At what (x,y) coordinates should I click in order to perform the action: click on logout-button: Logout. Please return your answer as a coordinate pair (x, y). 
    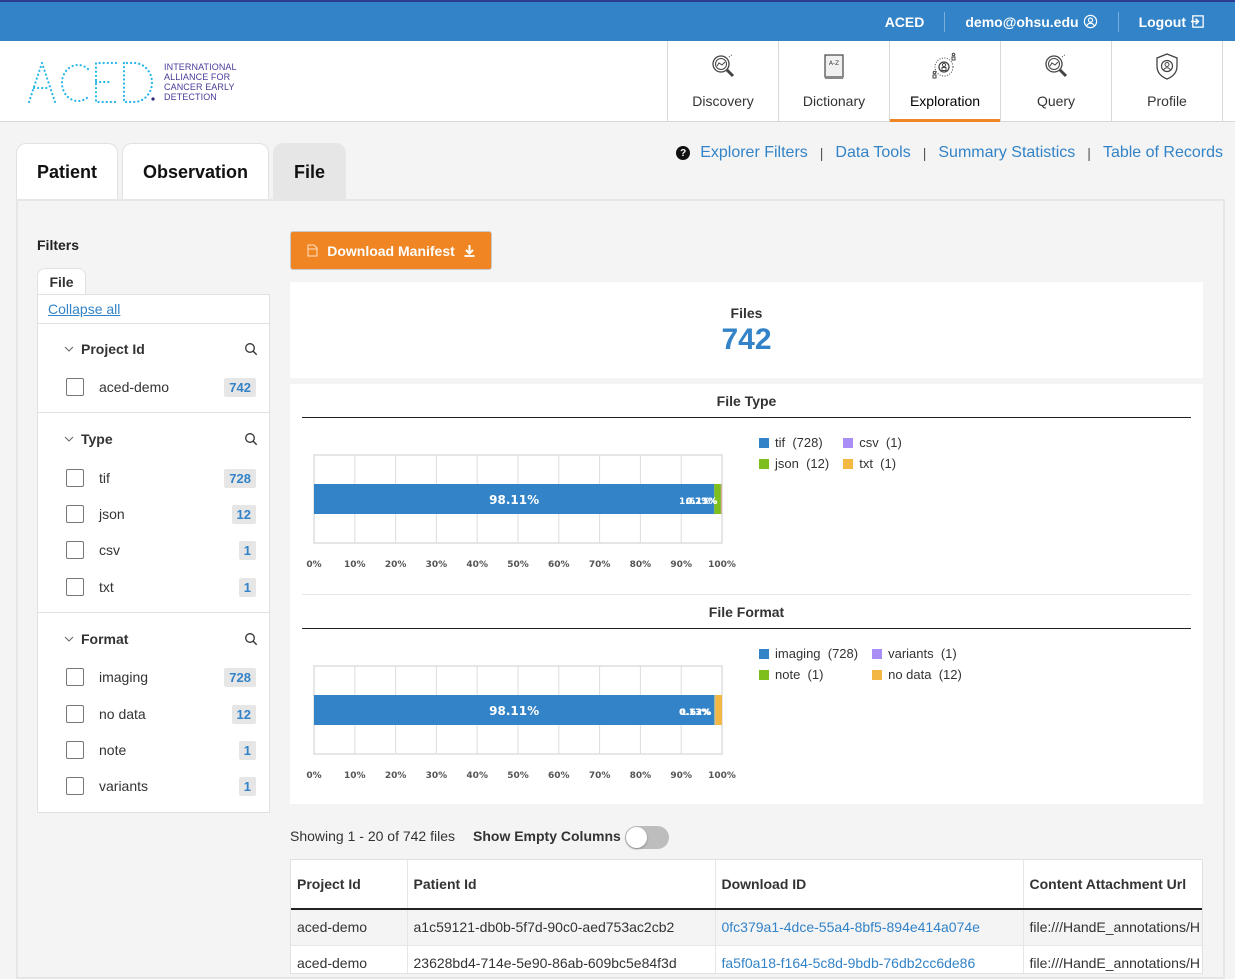
    Looking at the image, I should click on (1172, 22).